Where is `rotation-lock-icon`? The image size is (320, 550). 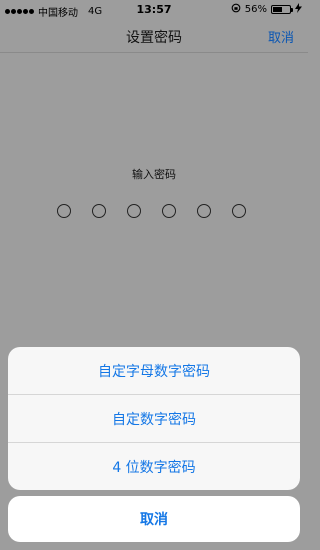
rotation-lock-icon is located at coordinates (236, 9).